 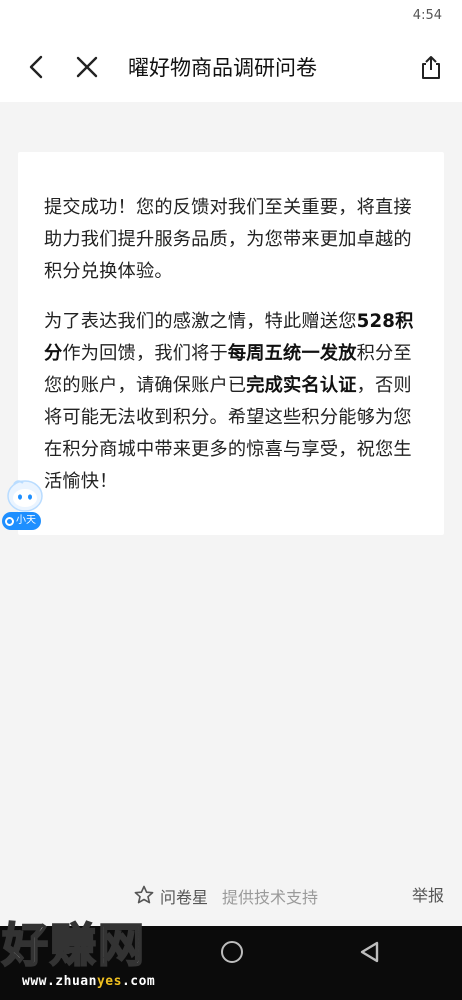 I want to click on top-nav-bar: 曜好物商品调研问卷, so click(x=231, y=68).